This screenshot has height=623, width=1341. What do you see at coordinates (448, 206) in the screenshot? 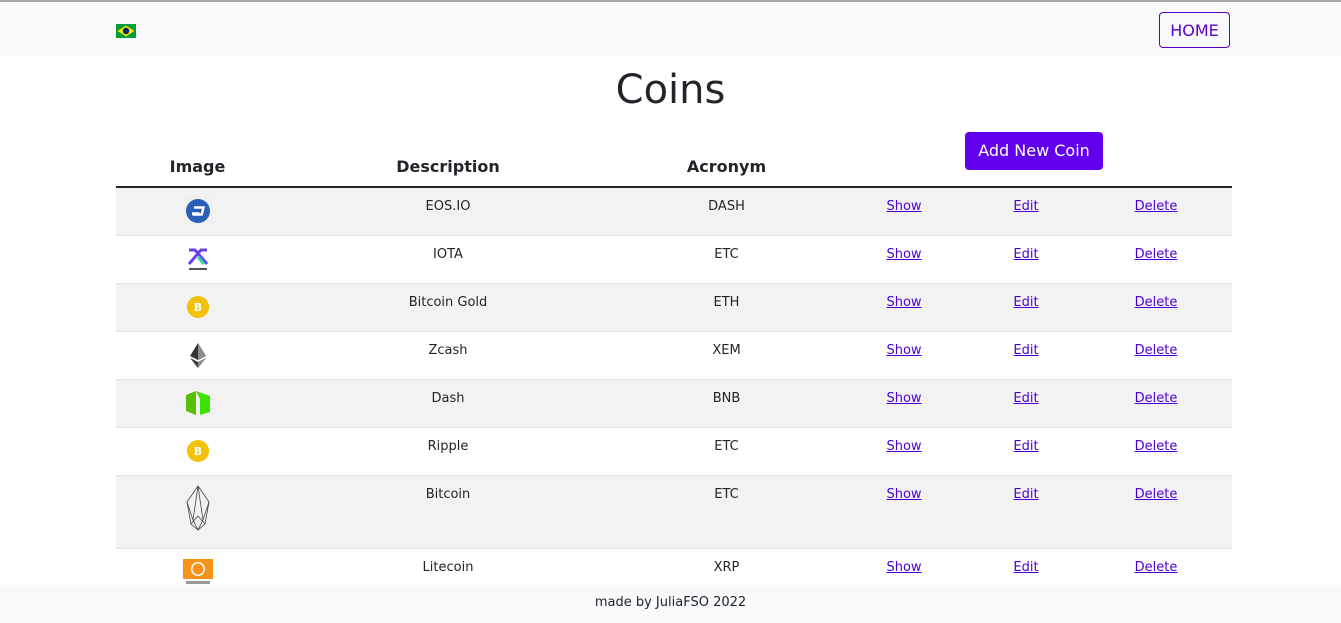
I see `coin-description: EOS.IO` at bounding box center [448, 206].